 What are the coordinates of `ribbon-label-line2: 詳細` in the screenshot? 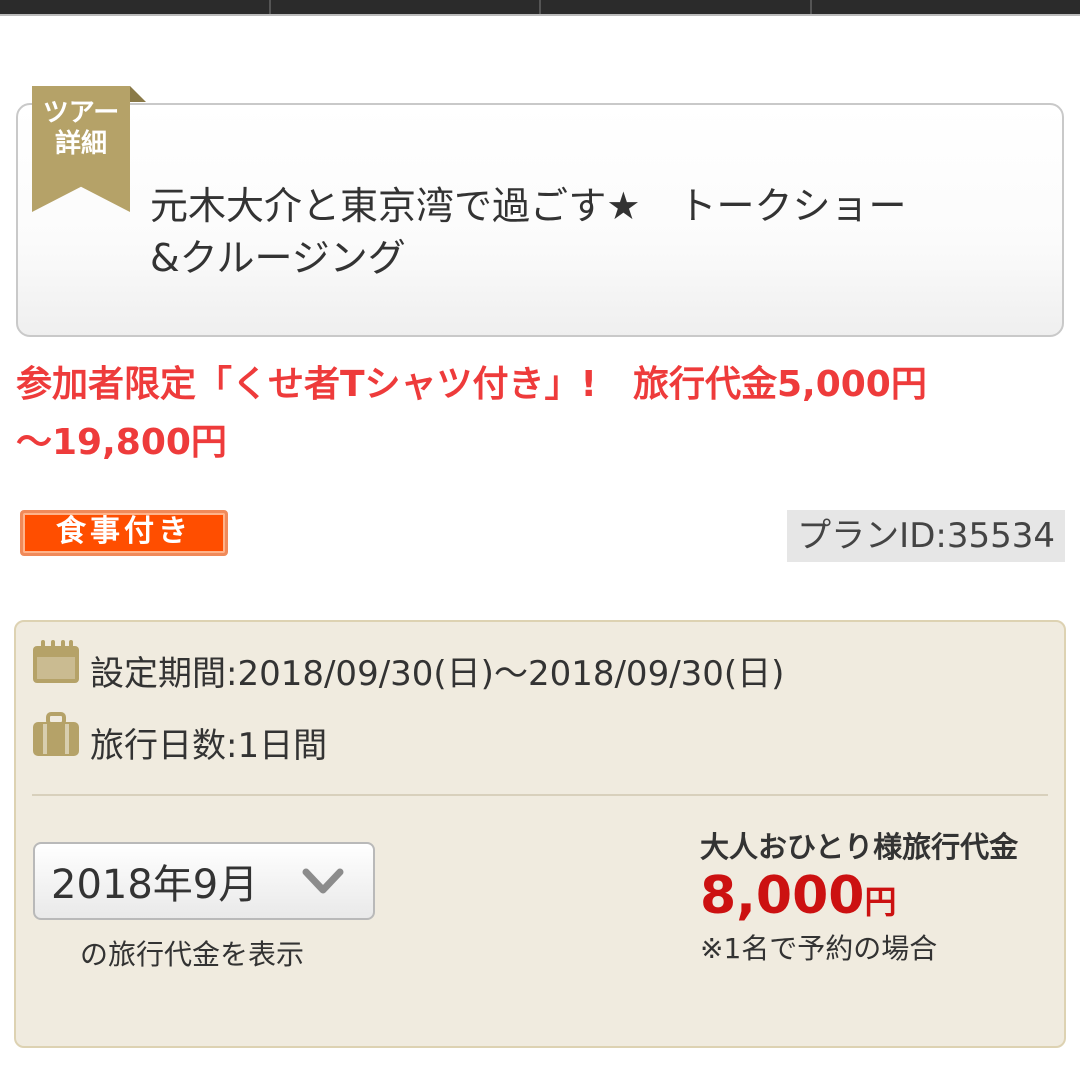 It's located at (80, 144).